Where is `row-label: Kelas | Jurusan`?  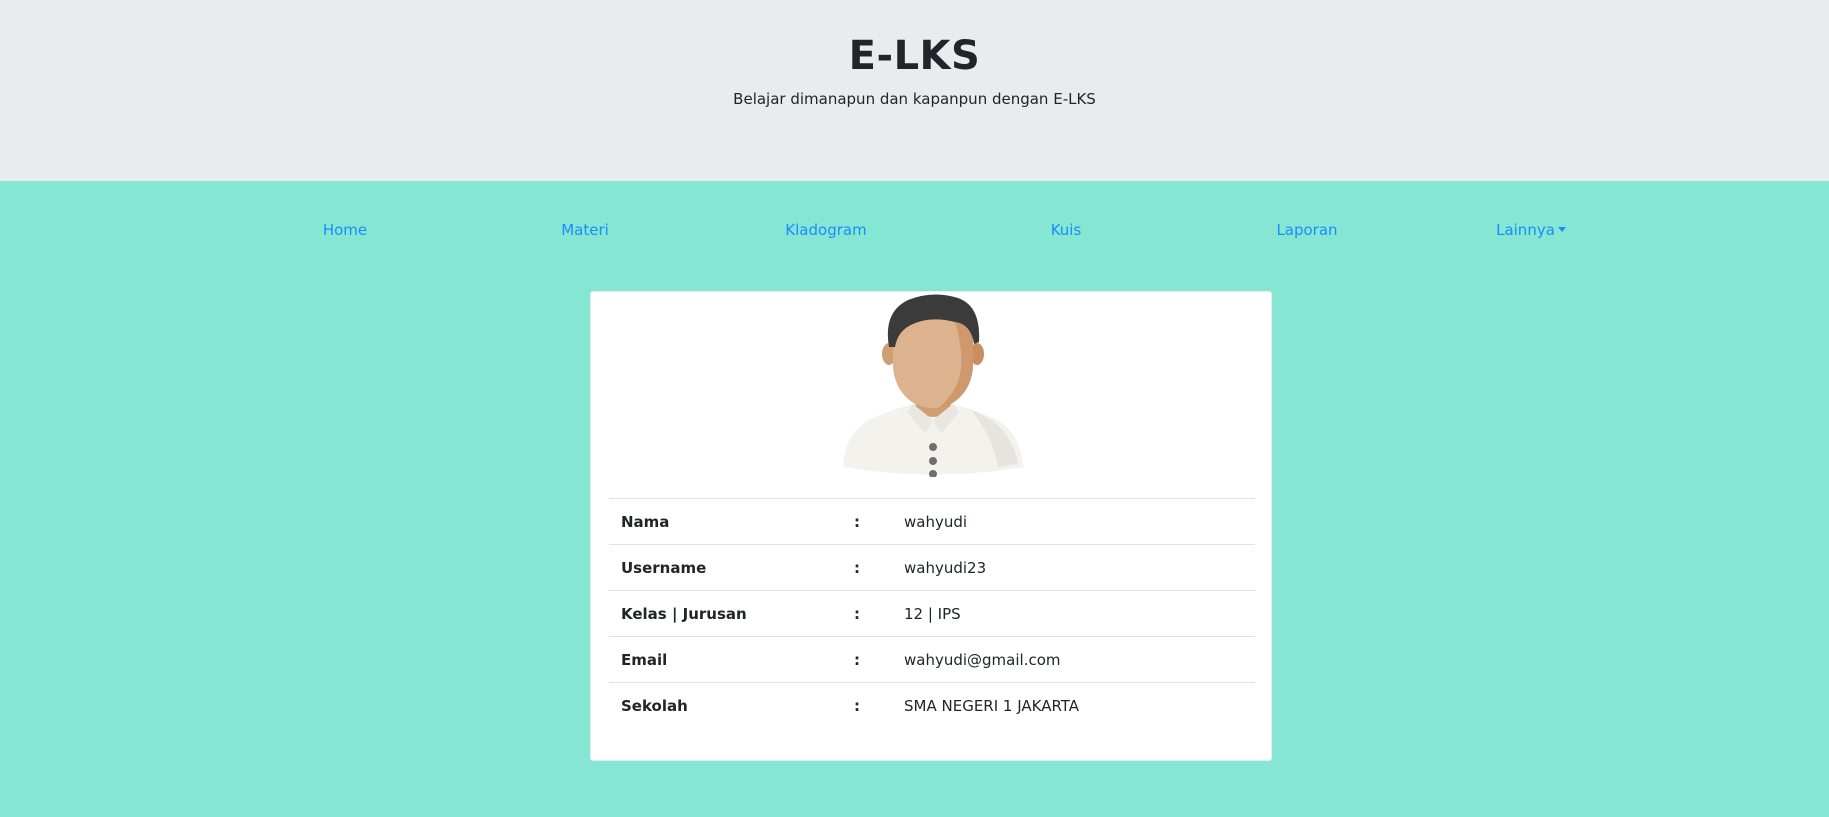 row-label: Kelas | Jurusan is located at coordinates (684, 613).